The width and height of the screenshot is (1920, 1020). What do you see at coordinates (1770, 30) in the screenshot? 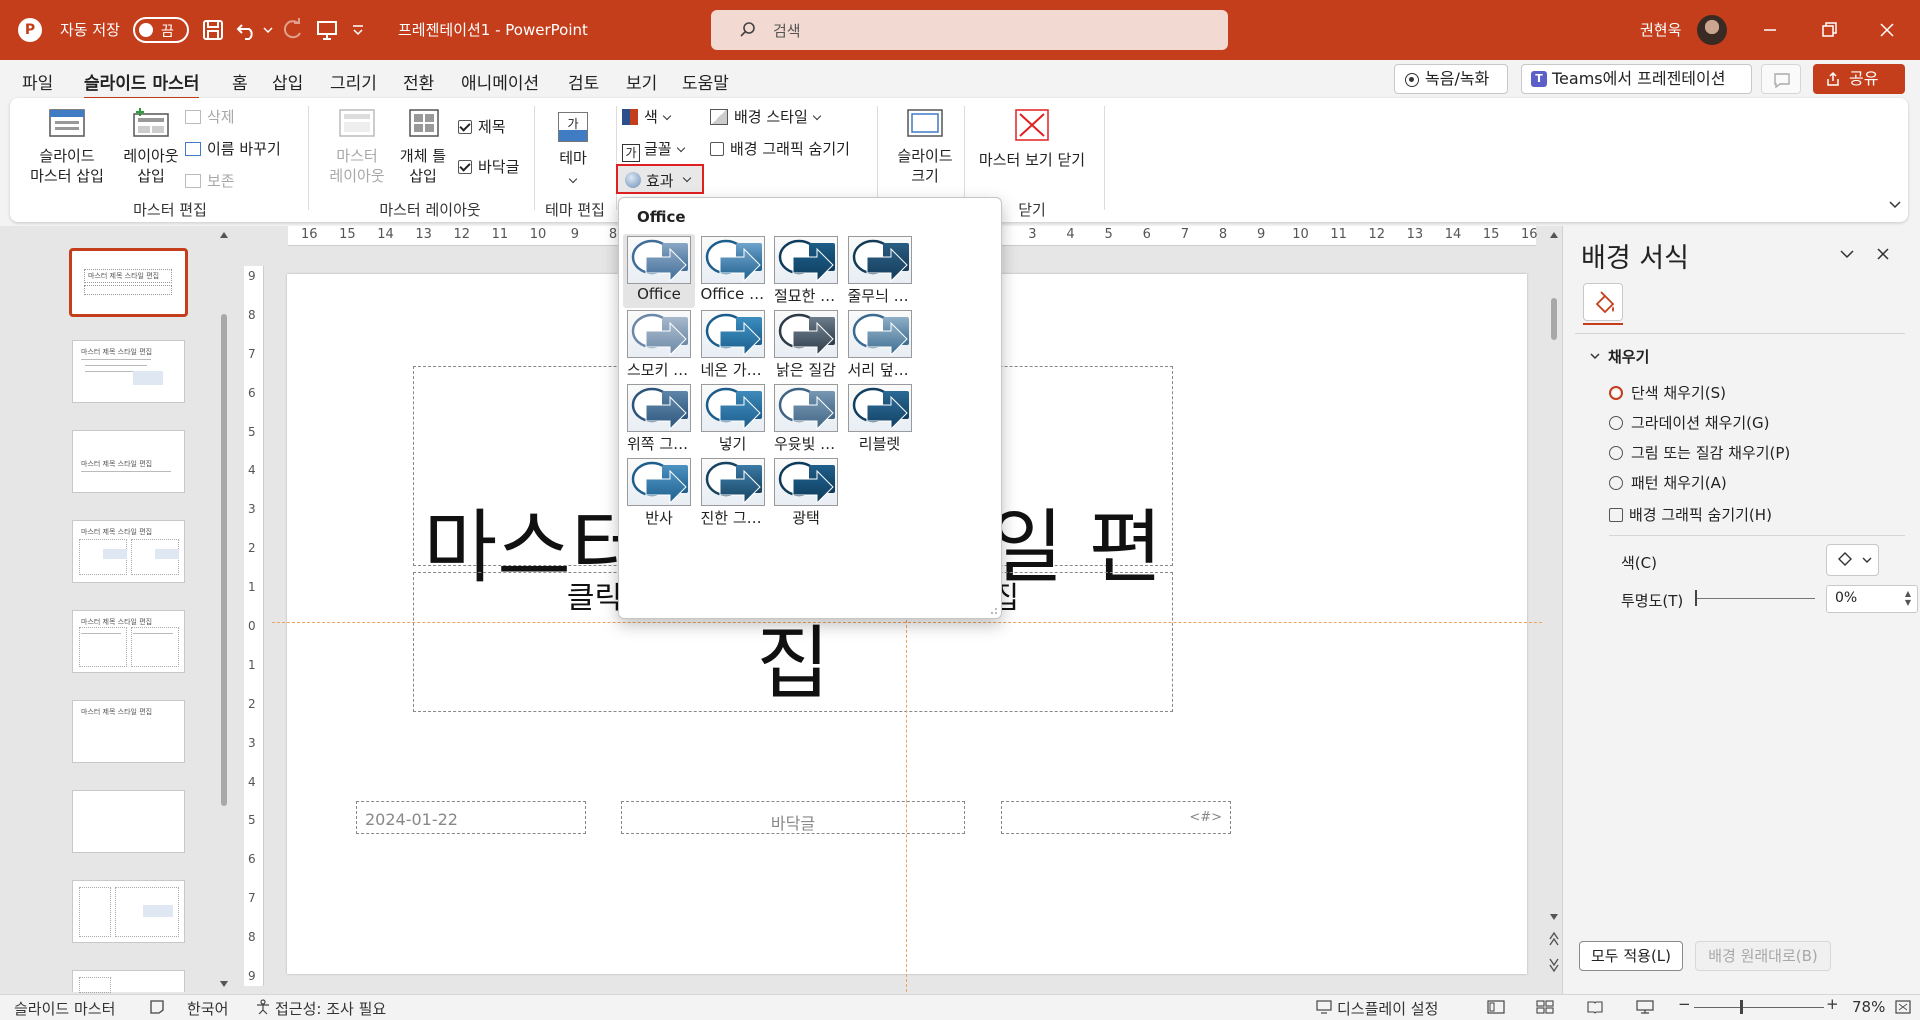
I see `minimize-icon` at bounding box center [1770, 30].